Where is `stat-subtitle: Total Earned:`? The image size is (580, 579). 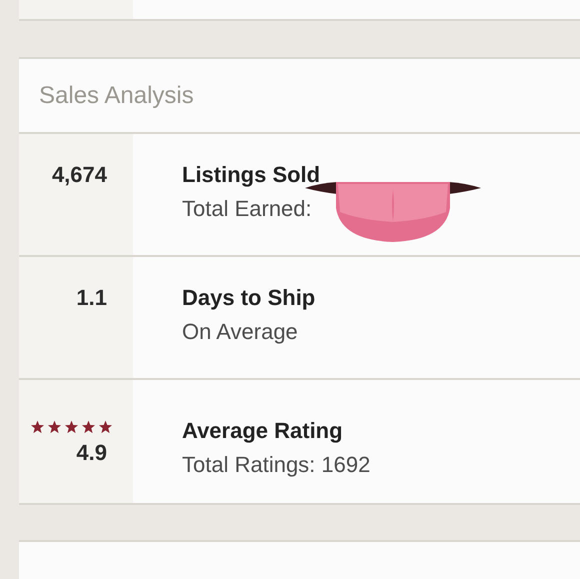 stat-subtitle: Total Earned: is located at coordinates (247, 209).